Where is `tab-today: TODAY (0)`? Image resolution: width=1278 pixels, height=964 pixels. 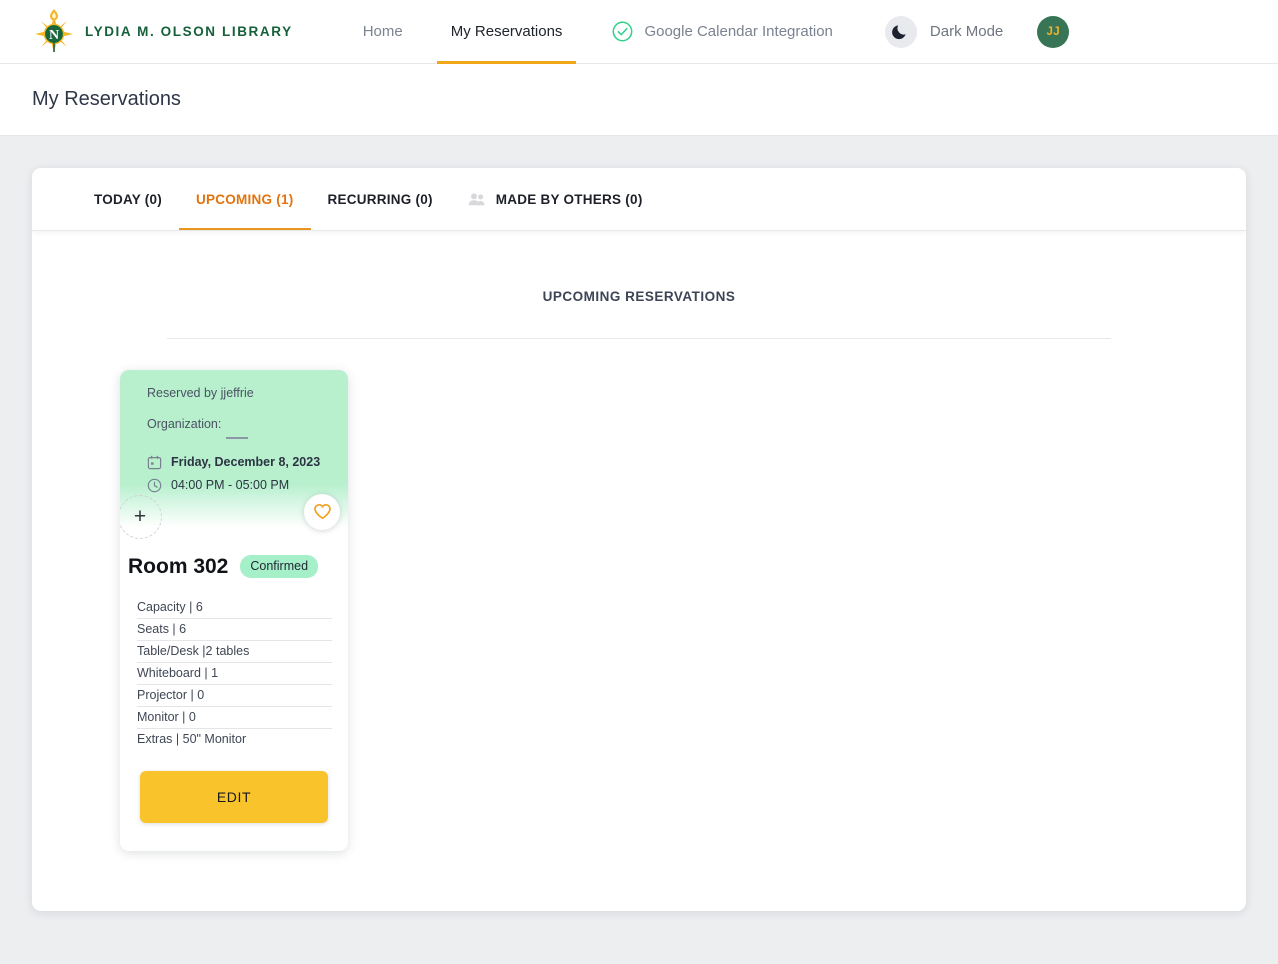 tab-today: TODAY (0) is located at coordinates (121, 199).